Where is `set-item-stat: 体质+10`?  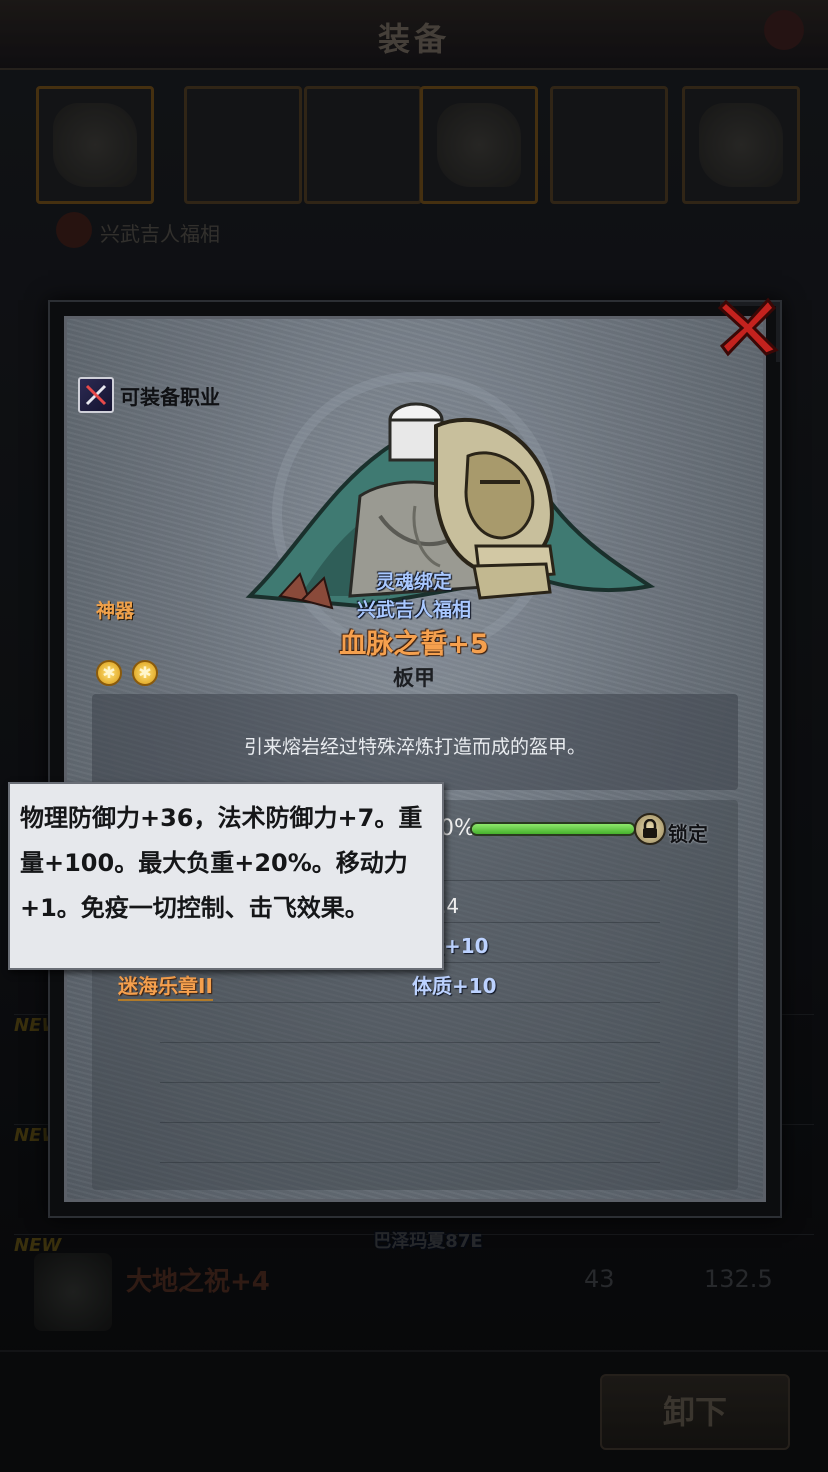
set-item-stat: 体质+10 is located at coordinates (454, 986).